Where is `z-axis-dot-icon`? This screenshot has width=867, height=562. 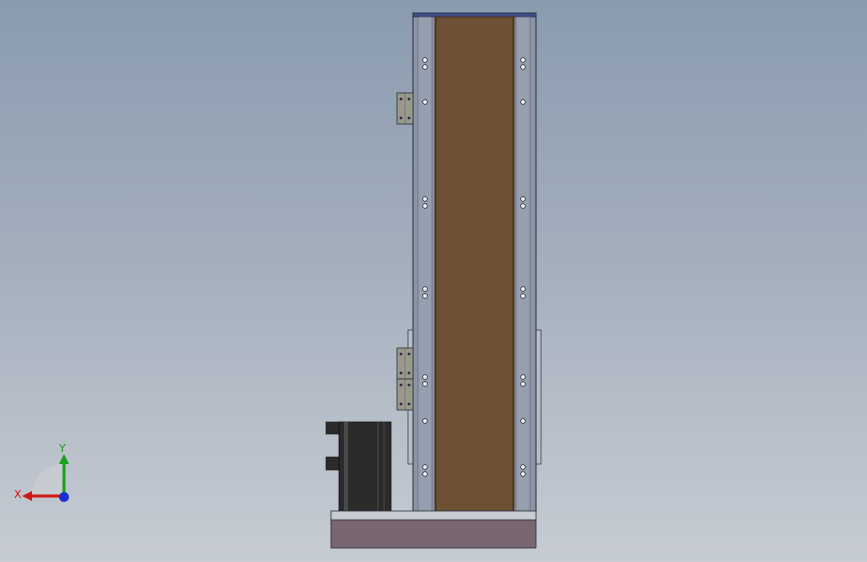 z-axis-dot-icon is located at coordinates (64, 497).